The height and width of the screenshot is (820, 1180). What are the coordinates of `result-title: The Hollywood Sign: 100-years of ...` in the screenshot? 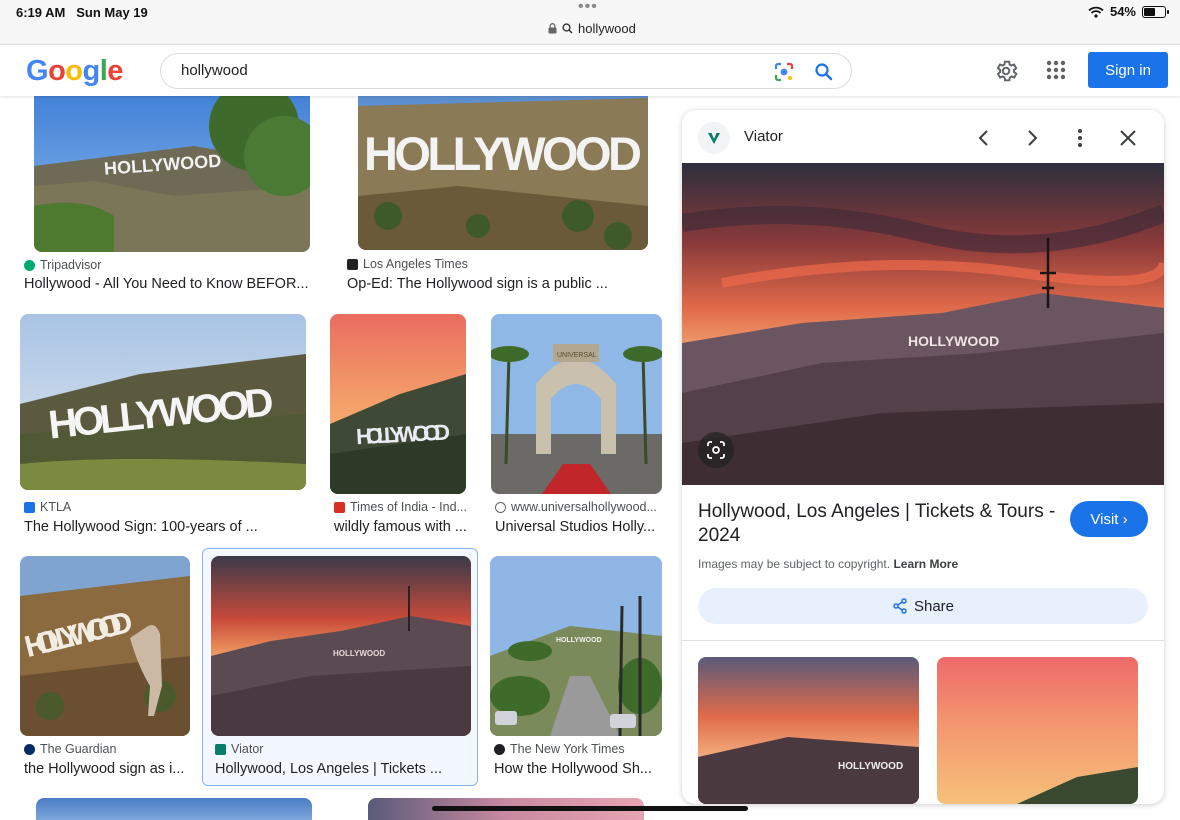 It's located at (167, 527).